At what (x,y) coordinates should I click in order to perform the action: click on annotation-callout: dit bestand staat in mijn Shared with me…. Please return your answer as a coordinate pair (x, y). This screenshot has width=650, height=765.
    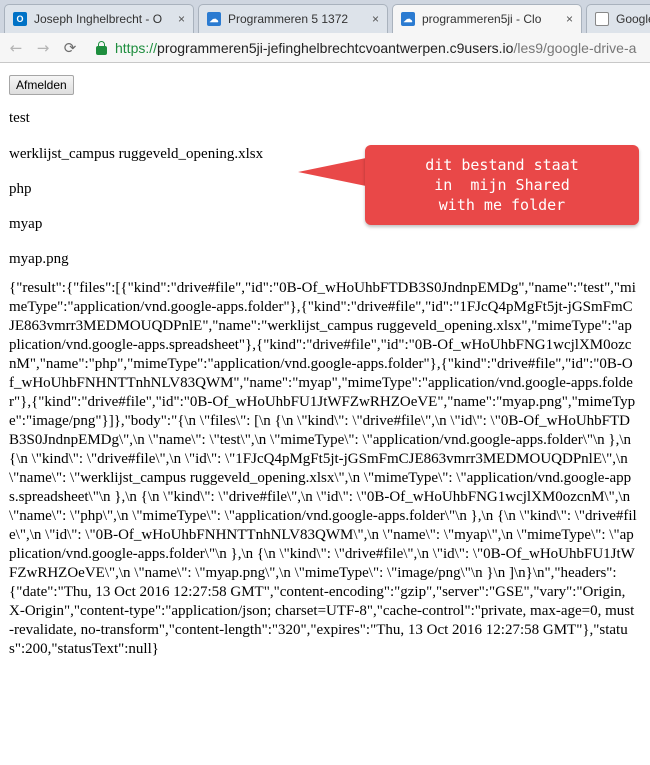
    Looking at the image, I should click on (502, 185).